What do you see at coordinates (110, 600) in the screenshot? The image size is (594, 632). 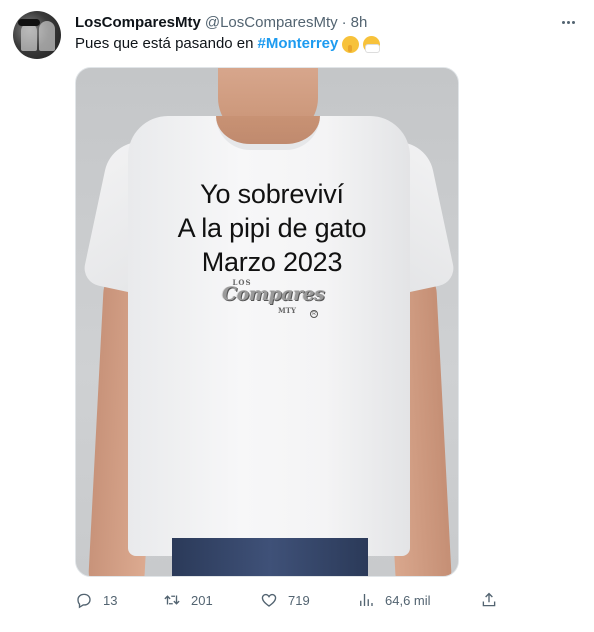 I see `reply-count: 13` at bounding box center [110, 600].